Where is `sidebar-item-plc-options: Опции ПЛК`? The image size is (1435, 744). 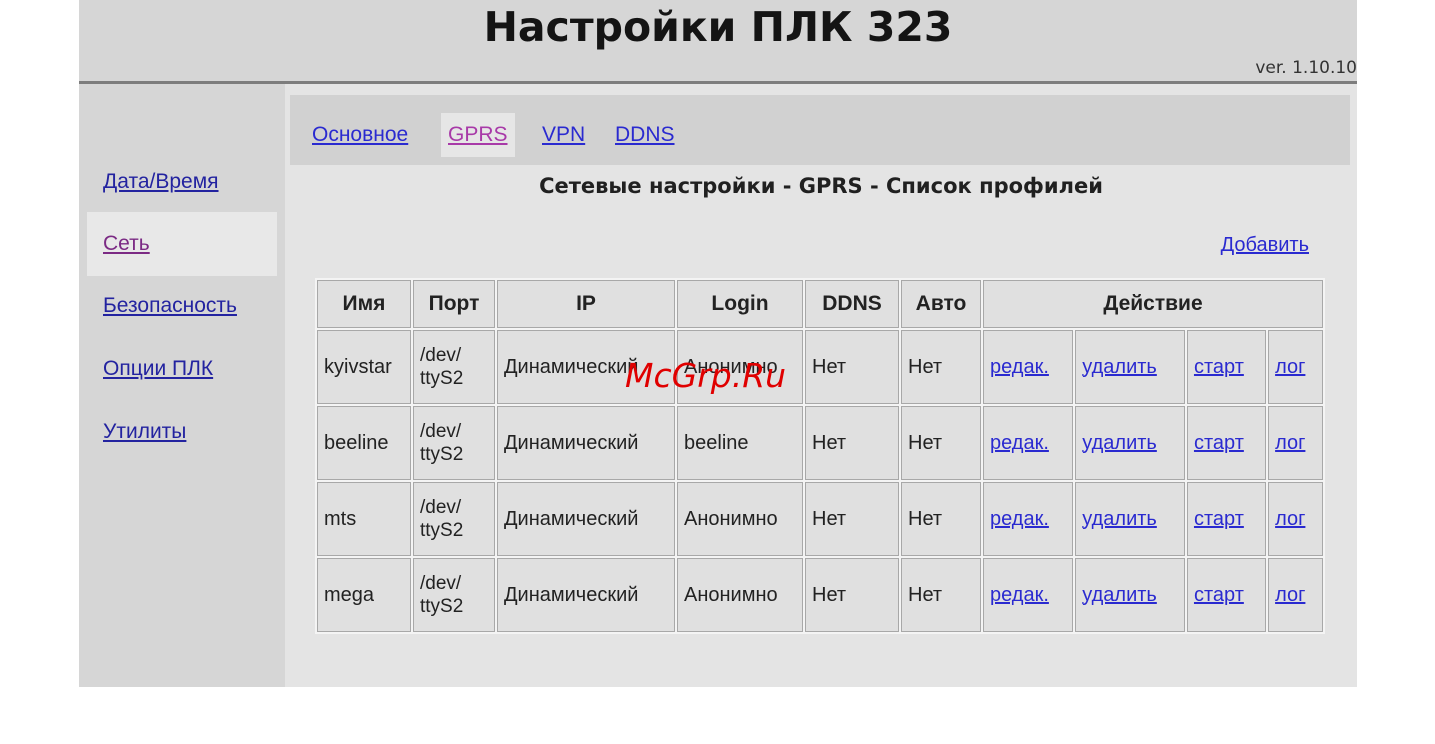
sidebar-item-plc-options: Опции ПЛК is located at coordinates (182, 369).